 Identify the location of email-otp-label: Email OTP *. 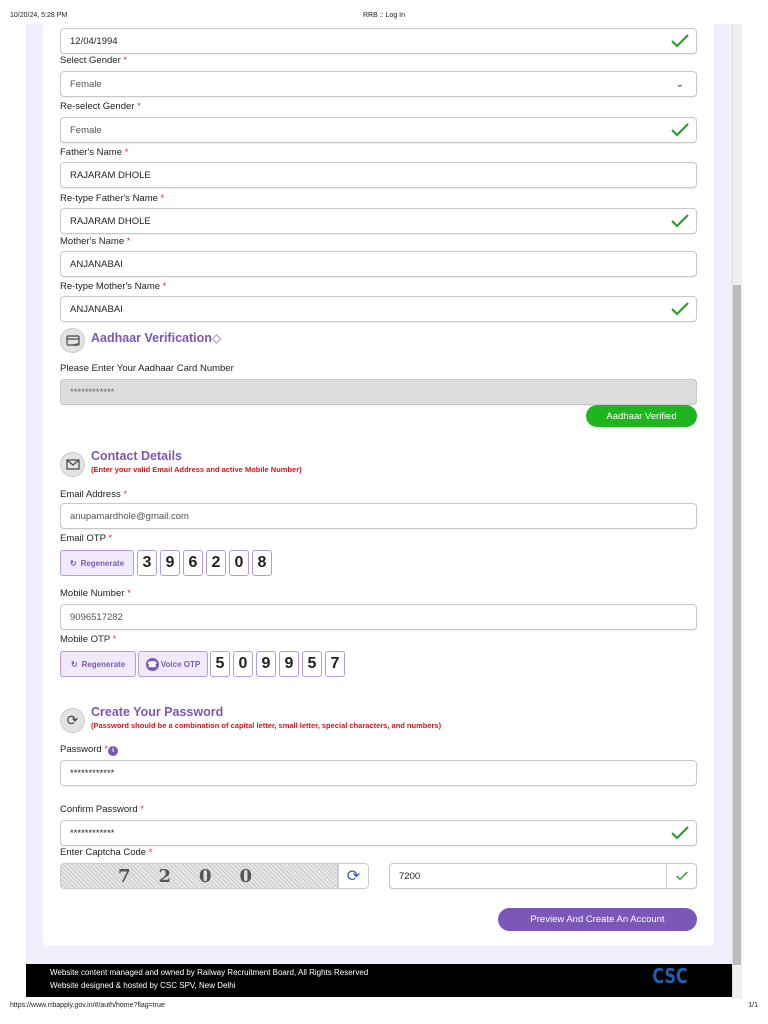
(86, 538).